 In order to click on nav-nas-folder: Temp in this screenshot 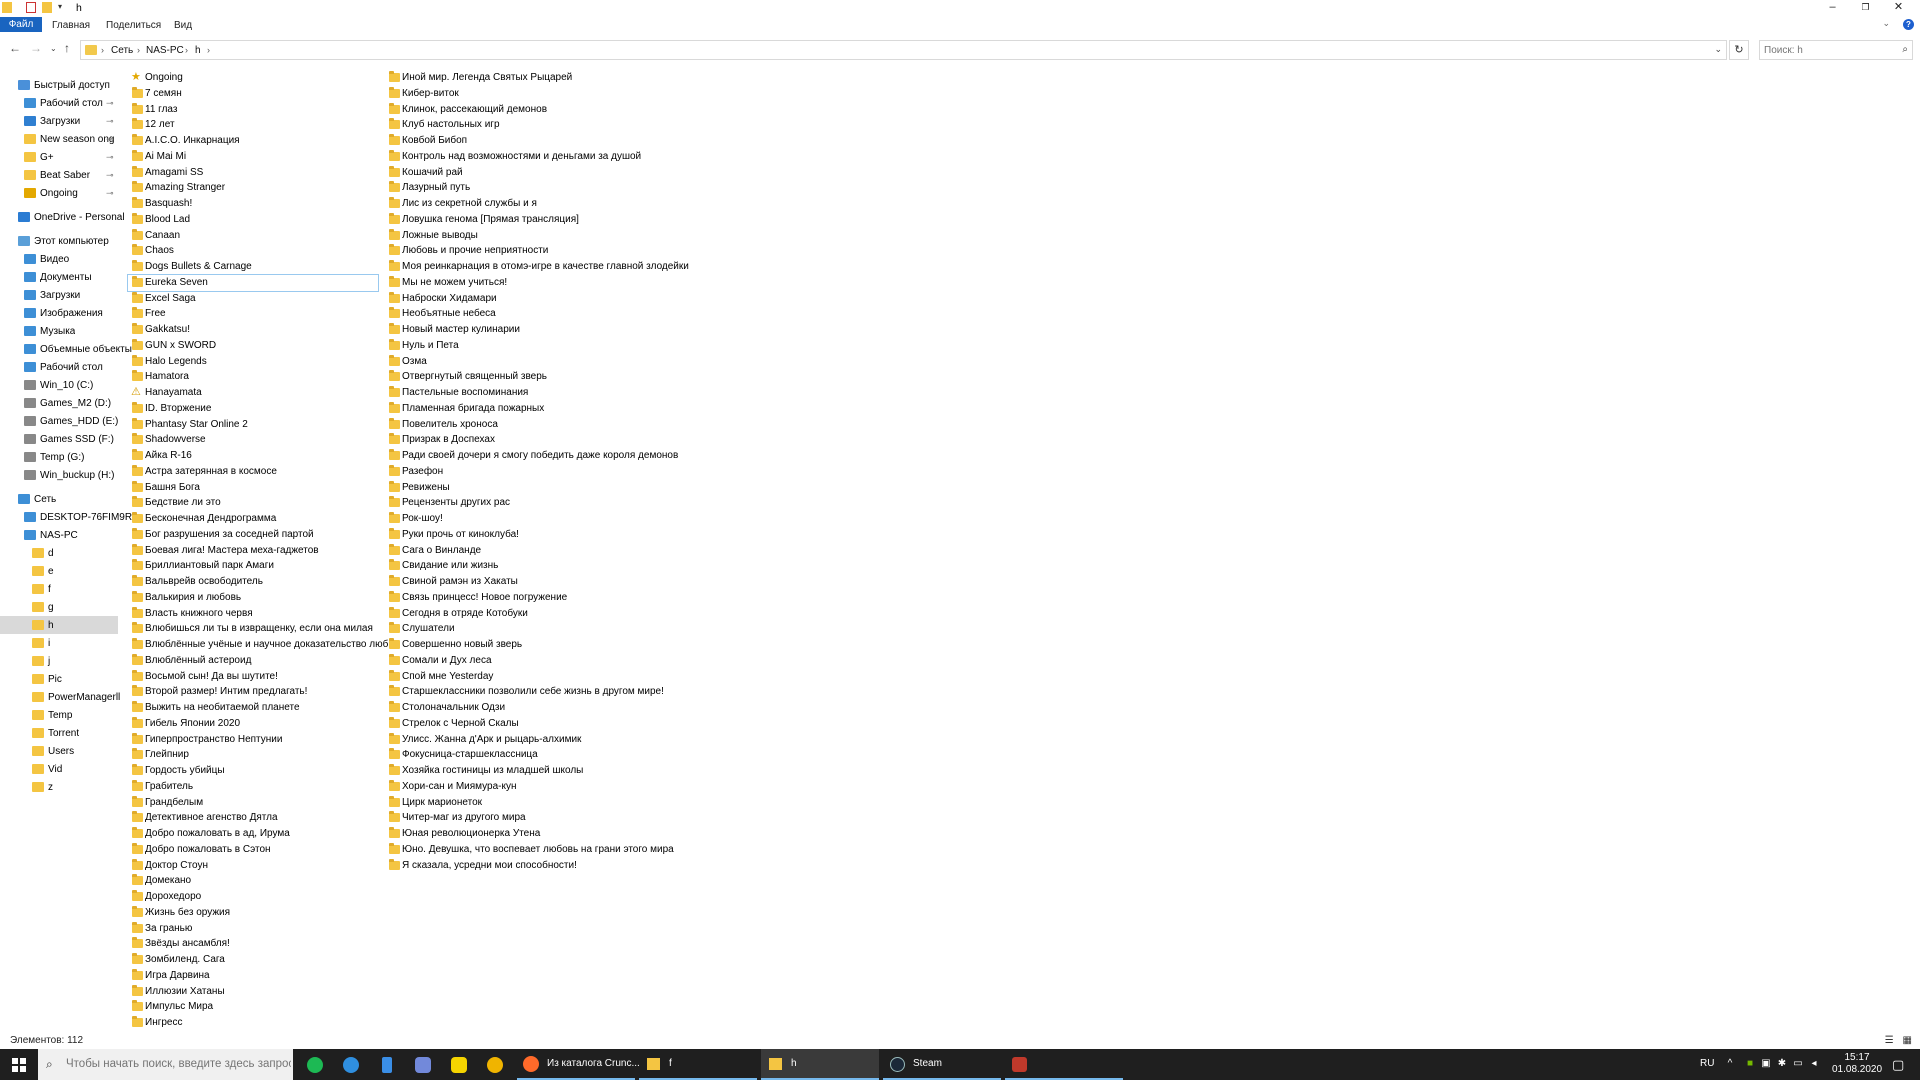, I will do `click(52, 715)`.